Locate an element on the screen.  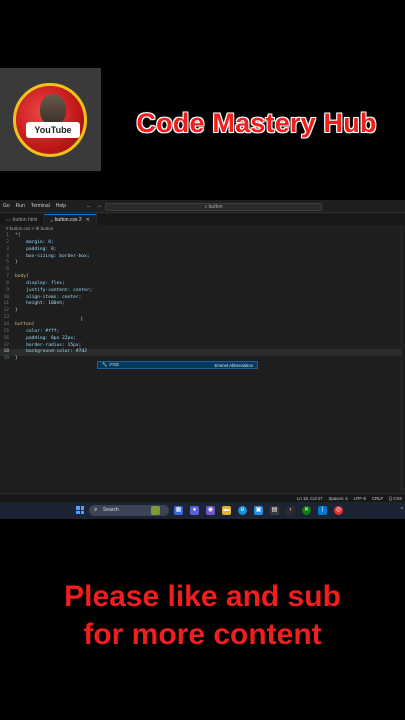
tab-button-html: <> button.html is located at coordinates (22, 219).